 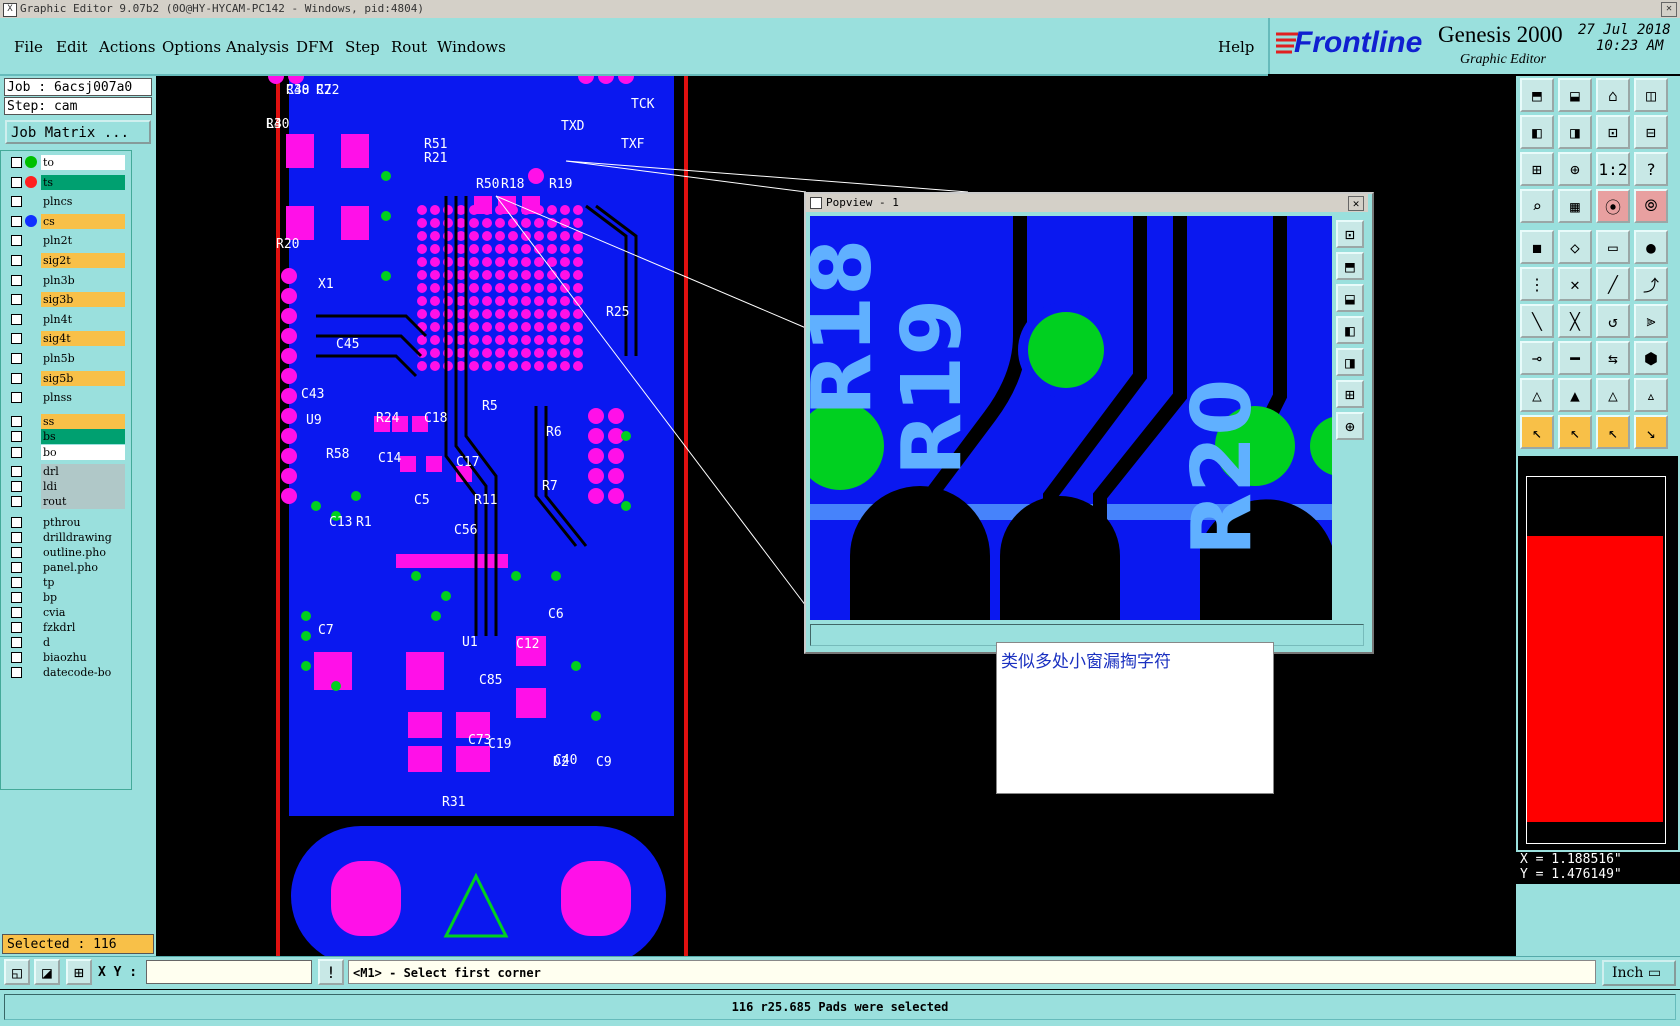 I want to click on layer-row-pthrou: pthrou, so click(x=67, y=523).